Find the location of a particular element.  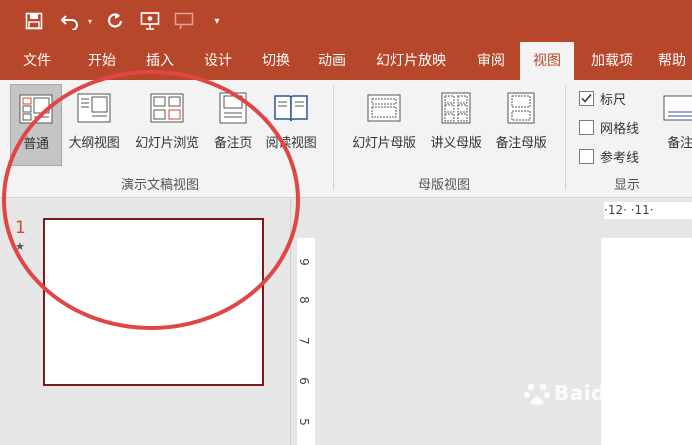

slide-master-button: 幻灯片母版 is located at coordinates (384, 125).